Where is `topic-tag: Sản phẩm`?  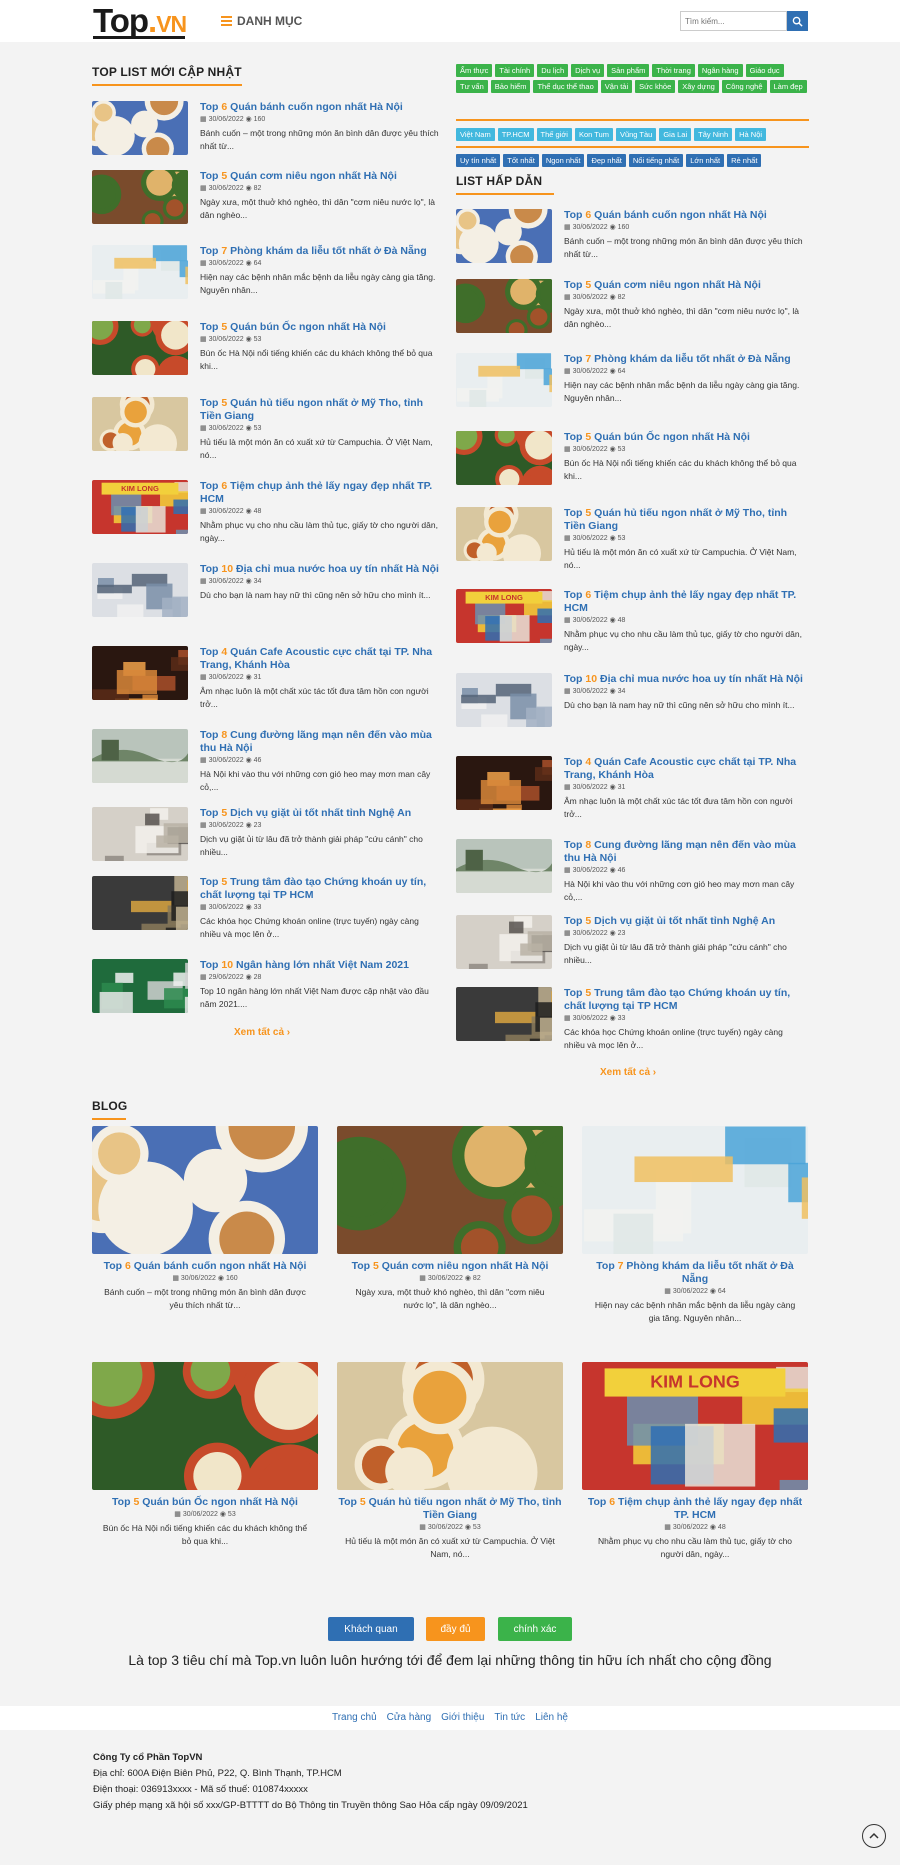
topic-tag: Sản phẩm is located at coordinates (628, 70).